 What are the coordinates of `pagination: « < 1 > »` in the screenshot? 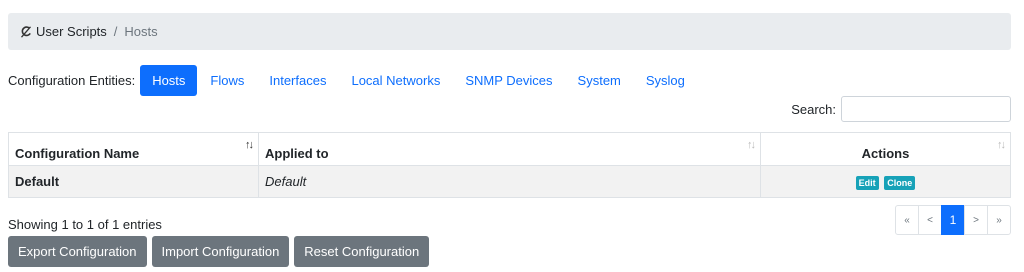 It's located at (953, 220).